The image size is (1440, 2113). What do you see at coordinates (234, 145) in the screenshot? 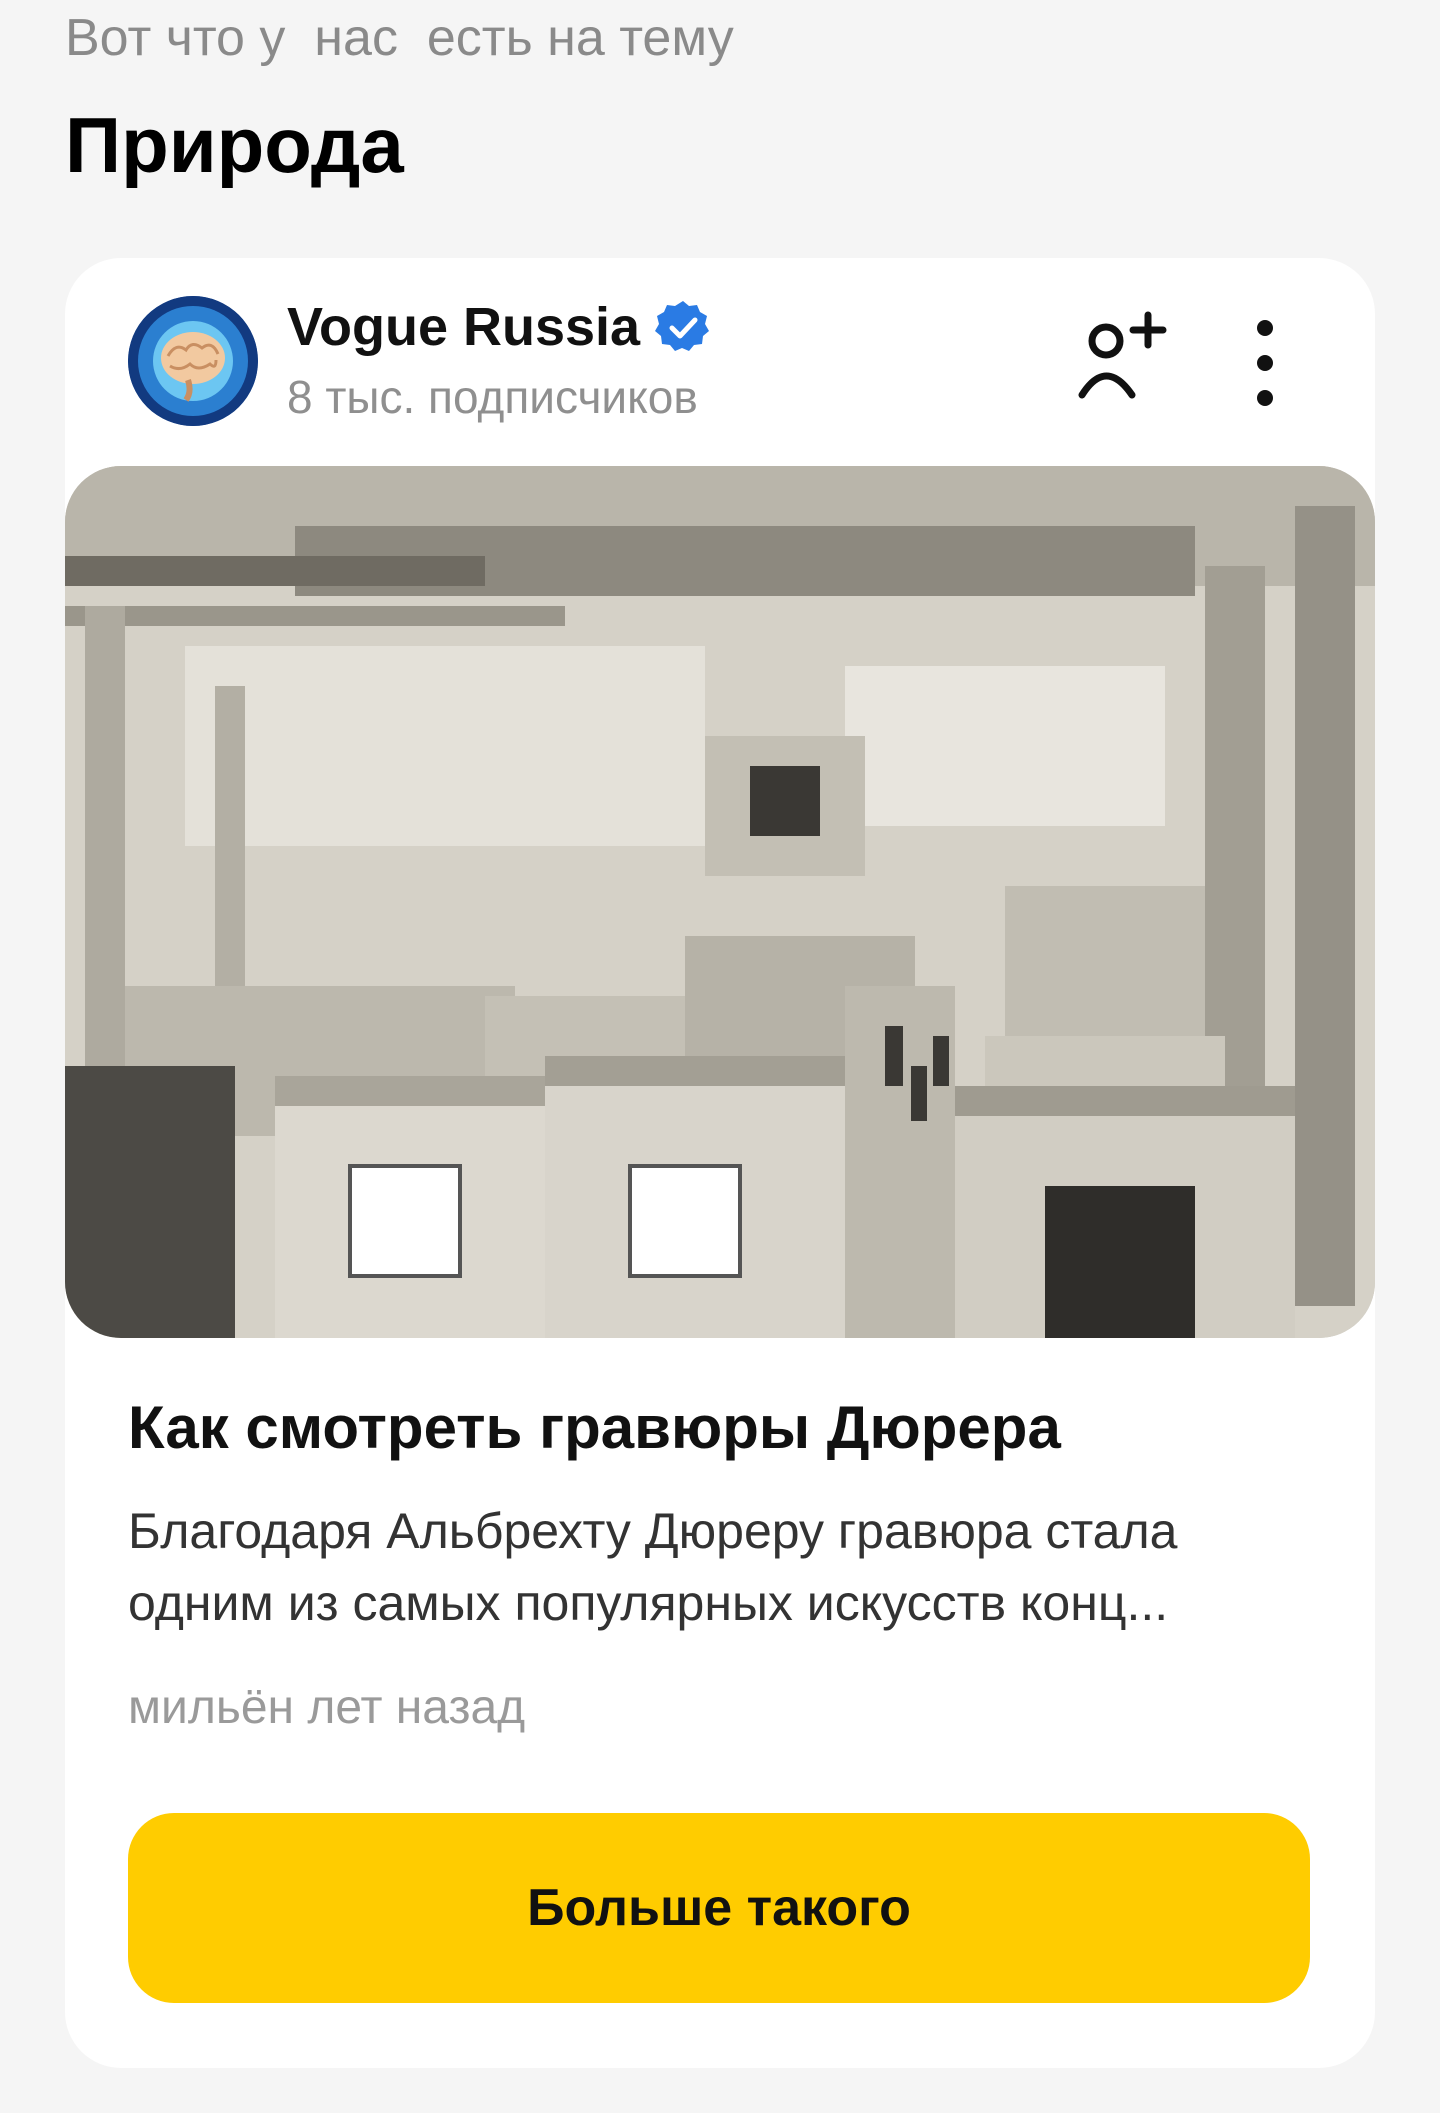
I see `topic-title: Природа` at bounding box center [234, 145].